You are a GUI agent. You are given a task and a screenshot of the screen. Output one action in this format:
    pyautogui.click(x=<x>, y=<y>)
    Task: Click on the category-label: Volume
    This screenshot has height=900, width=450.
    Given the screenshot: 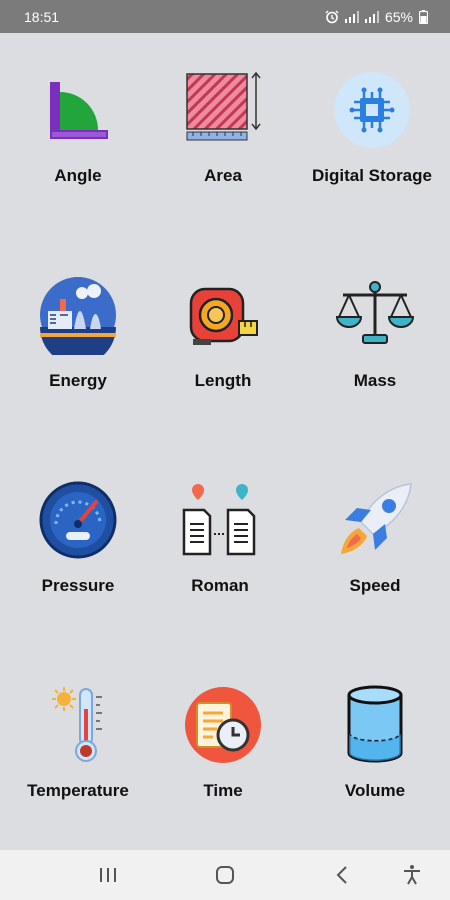 What is the action you would take?
    pyautogui.click(x=375, y=790)
    